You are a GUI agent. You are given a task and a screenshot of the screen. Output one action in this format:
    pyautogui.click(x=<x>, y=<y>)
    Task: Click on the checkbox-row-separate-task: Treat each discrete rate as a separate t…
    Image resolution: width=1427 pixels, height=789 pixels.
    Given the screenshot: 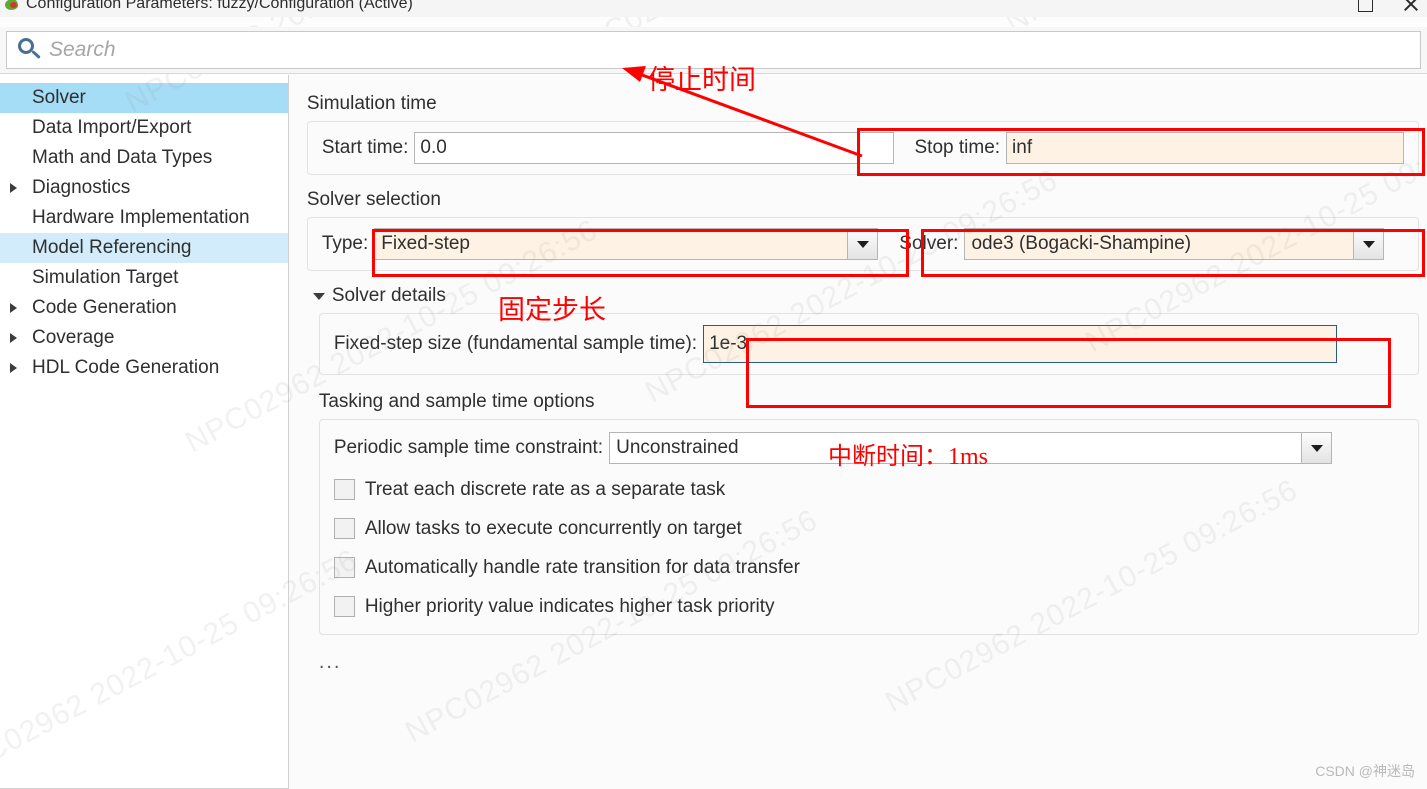 What is the action you would take?
    pyautogui.click(x=868, y=489)
    